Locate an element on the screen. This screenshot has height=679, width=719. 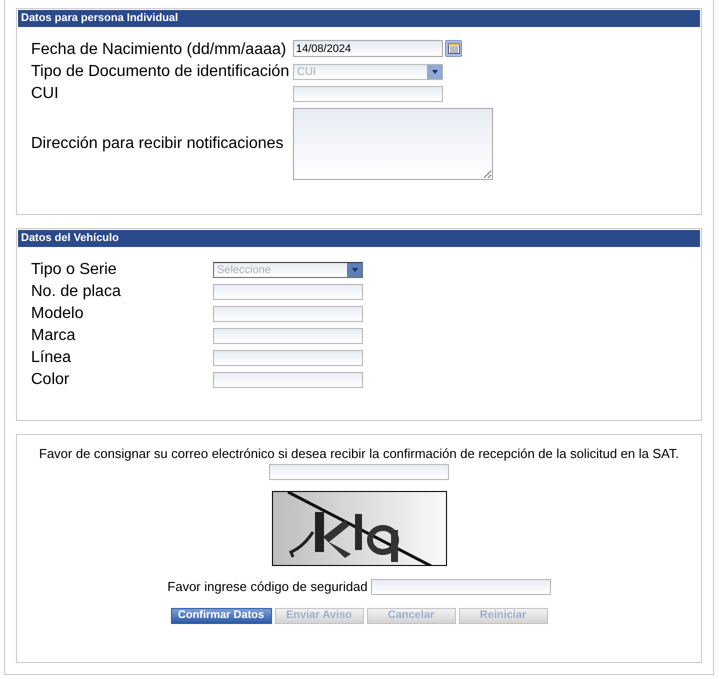
text-area is located at coordinates (393, 144).